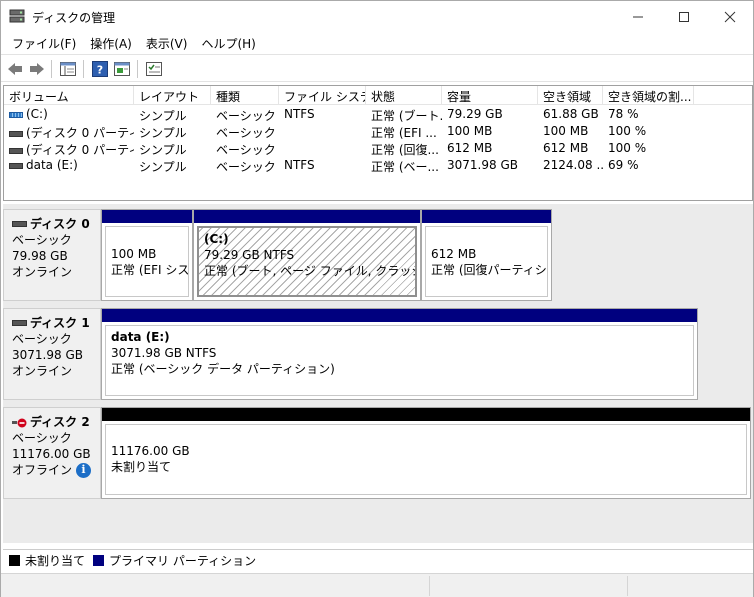 The image size is (754, 597). Describe the element at coordinates (60, 323) in the screenshot. I see `disk-name: ディスク 1` at that location.